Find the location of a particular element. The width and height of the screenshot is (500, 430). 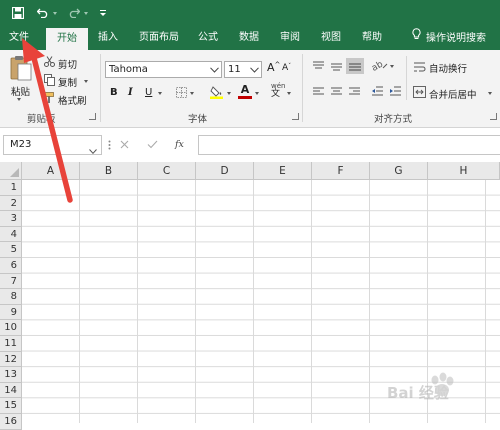

annotation-arrow-icon is located at coordinates (47, 120).